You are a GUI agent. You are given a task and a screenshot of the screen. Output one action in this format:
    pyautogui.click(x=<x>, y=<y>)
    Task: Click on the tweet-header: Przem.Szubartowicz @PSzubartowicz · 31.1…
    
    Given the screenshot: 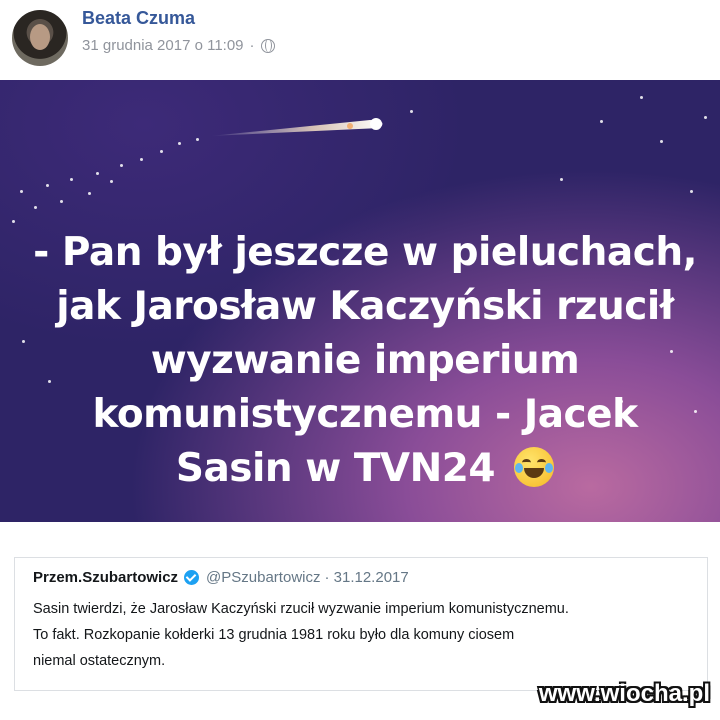 What is the action you would take?
    pyautogui.click(x=221, y=577)
    